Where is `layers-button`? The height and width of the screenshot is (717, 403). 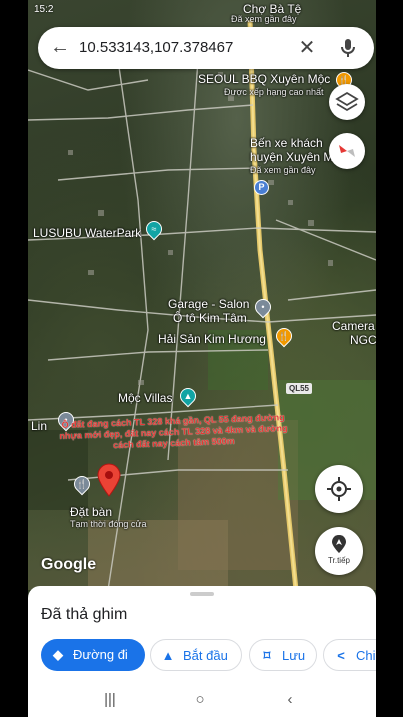
layers-button is located at coordinates (347, 102).